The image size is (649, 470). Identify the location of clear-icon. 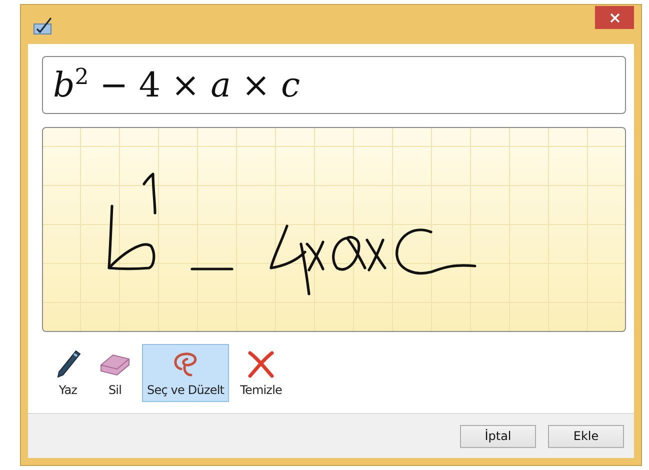
(261, 364).